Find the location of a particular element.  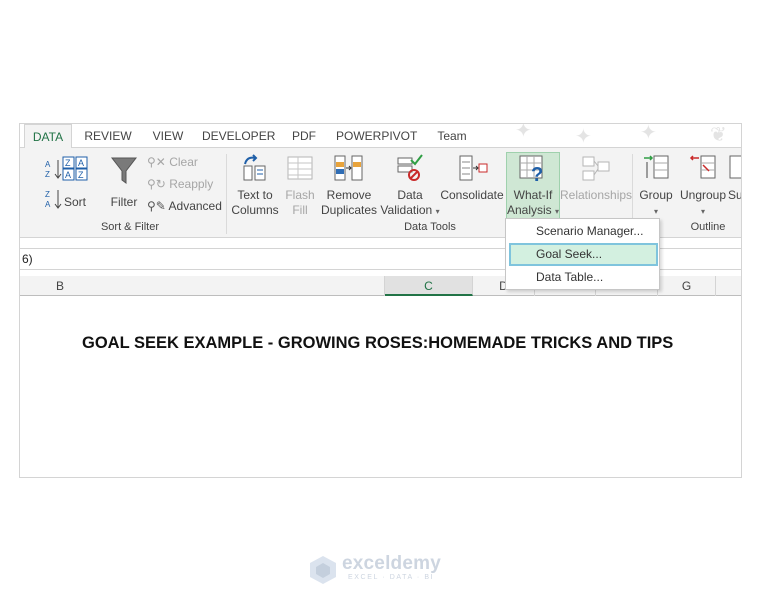

exceldemy-watermark: exceldemy EXCEL · DATA · BI is located at coordinates (383, 569).